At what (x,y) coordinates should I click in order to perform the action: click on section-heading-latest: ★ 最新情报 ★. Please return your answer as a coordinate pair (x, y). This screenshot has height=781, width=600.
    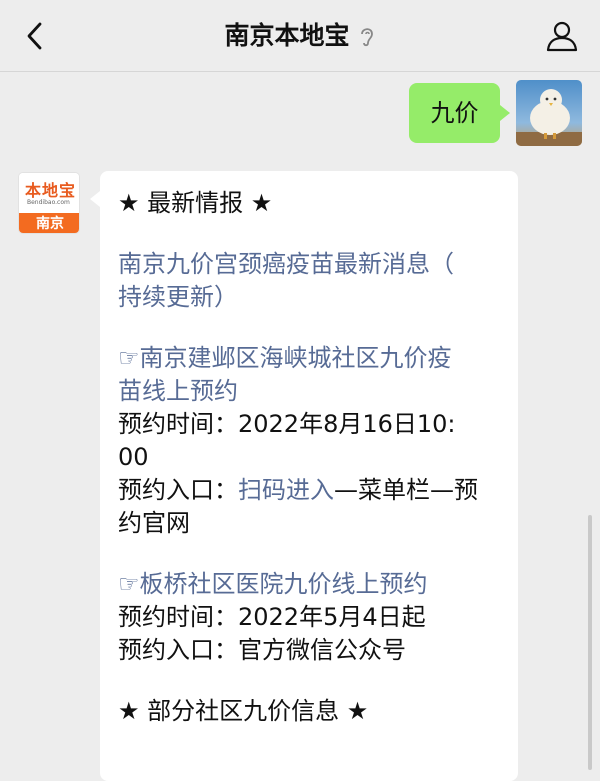
    Looking at the image, I should click on (195, 203).